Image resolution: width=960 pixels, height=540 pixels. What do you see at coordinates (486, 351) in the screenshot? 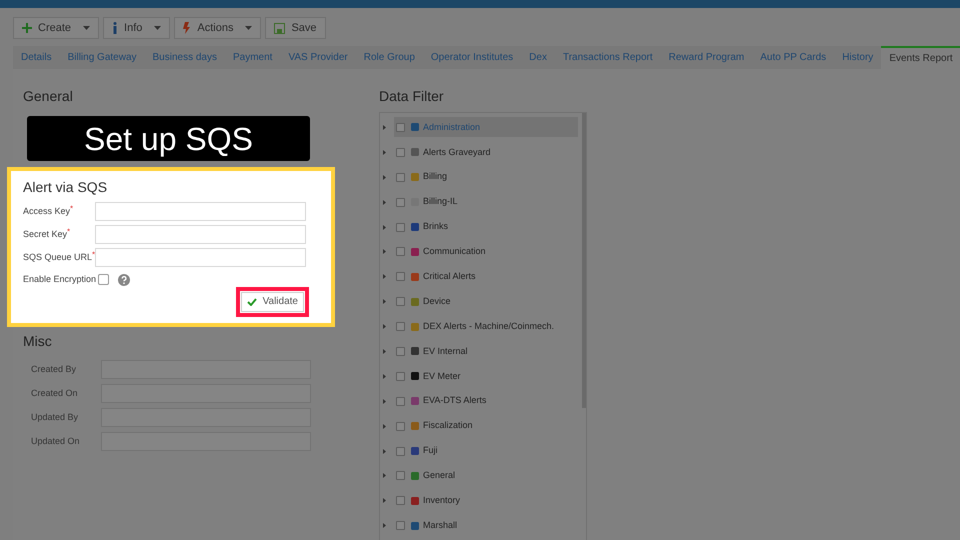
I see `tree-item: EV Internal` at bounding box center [486, 351].